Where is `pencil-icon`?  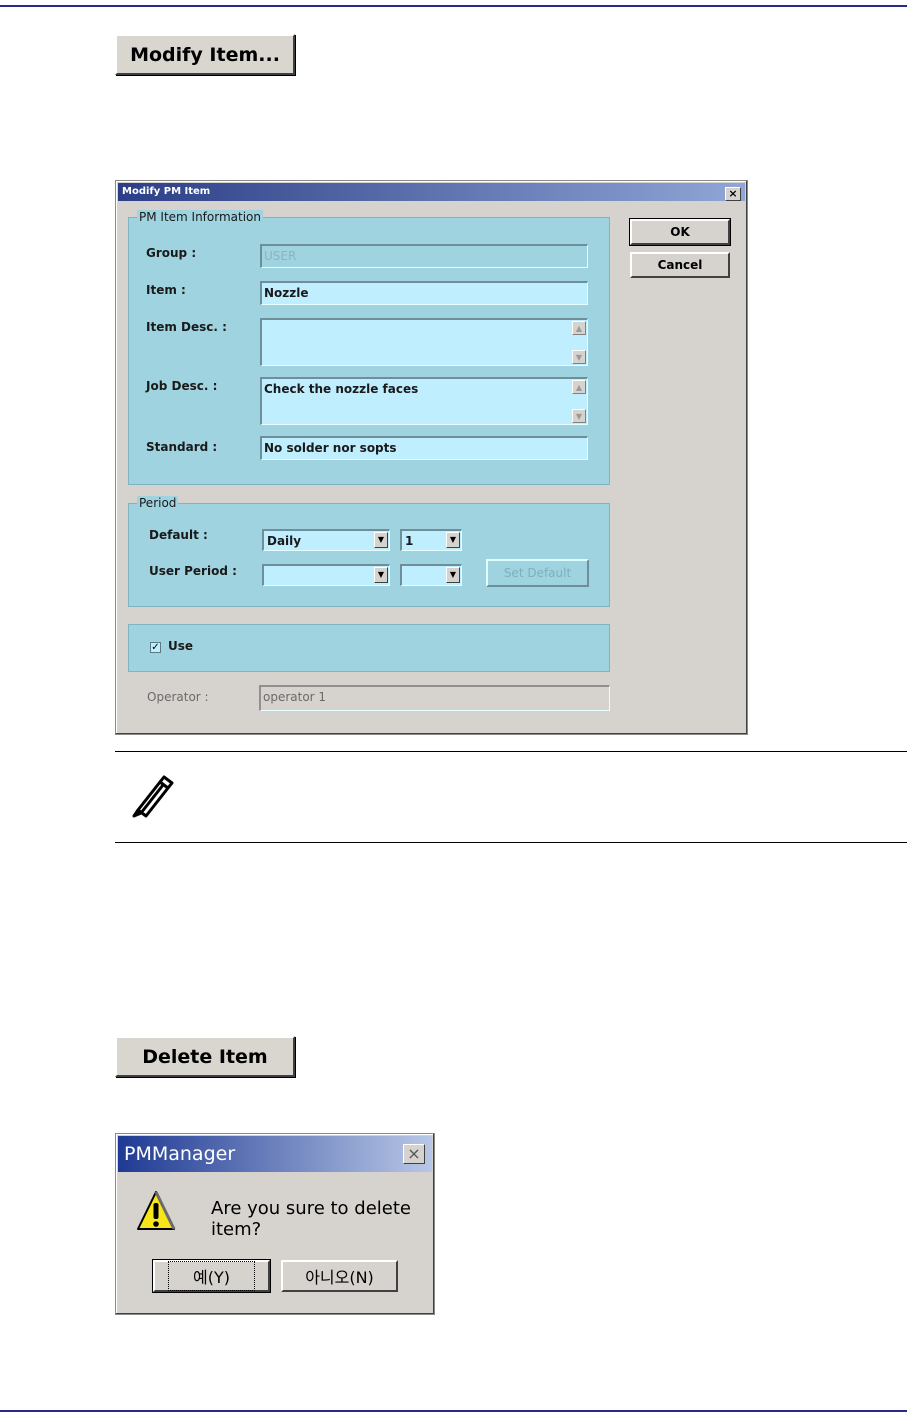 pencil-icon is located at coordinates (153, 796).